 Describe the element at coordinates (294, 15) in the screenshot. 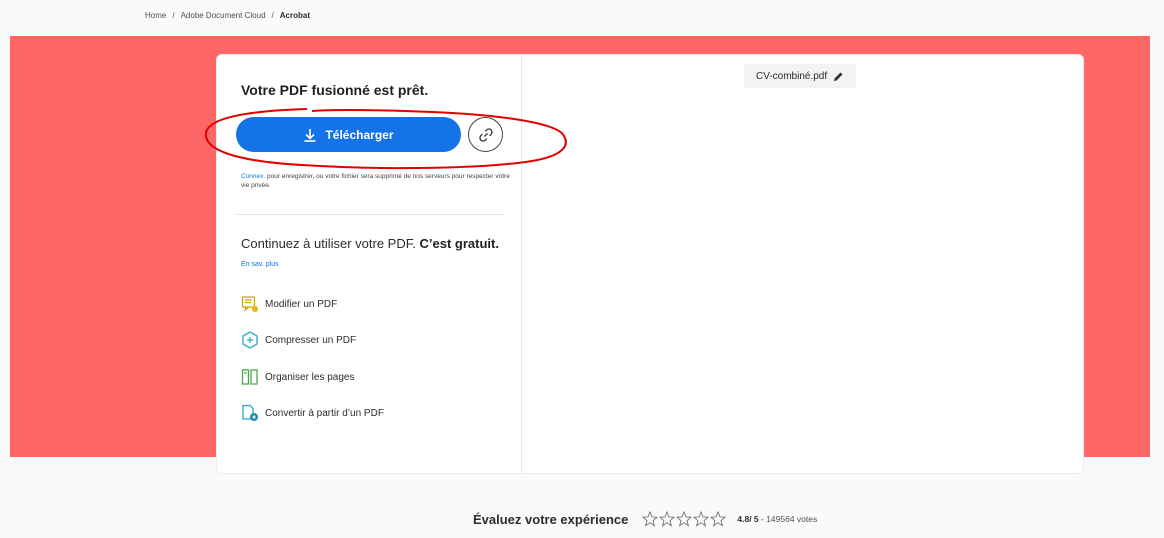

I see `breadcrumb-acrobat: Acrobat` at that location.